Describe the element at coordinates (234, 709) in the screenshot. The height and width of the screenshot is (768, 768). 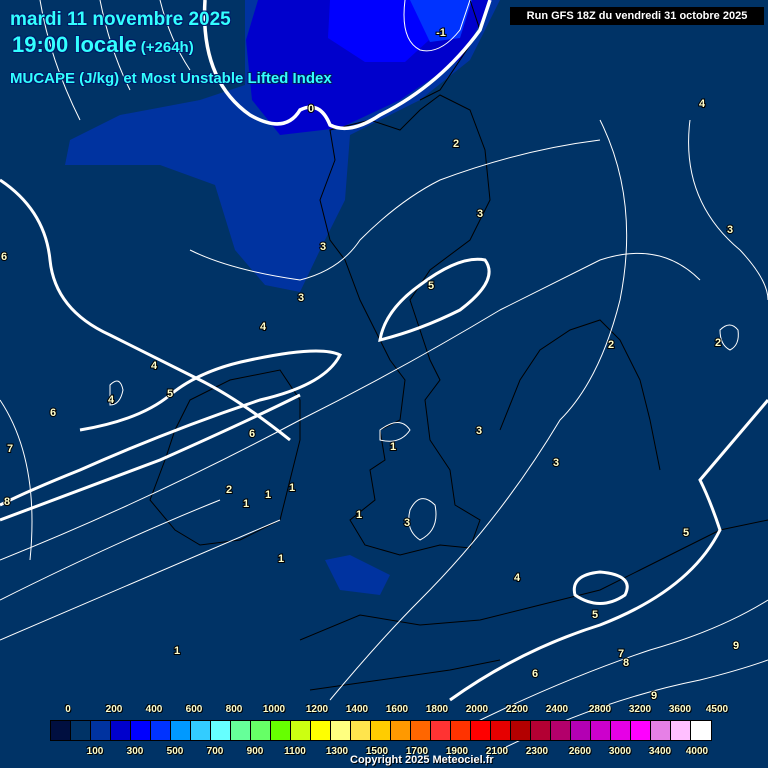
I see `legend-label-top: 800` at that location.